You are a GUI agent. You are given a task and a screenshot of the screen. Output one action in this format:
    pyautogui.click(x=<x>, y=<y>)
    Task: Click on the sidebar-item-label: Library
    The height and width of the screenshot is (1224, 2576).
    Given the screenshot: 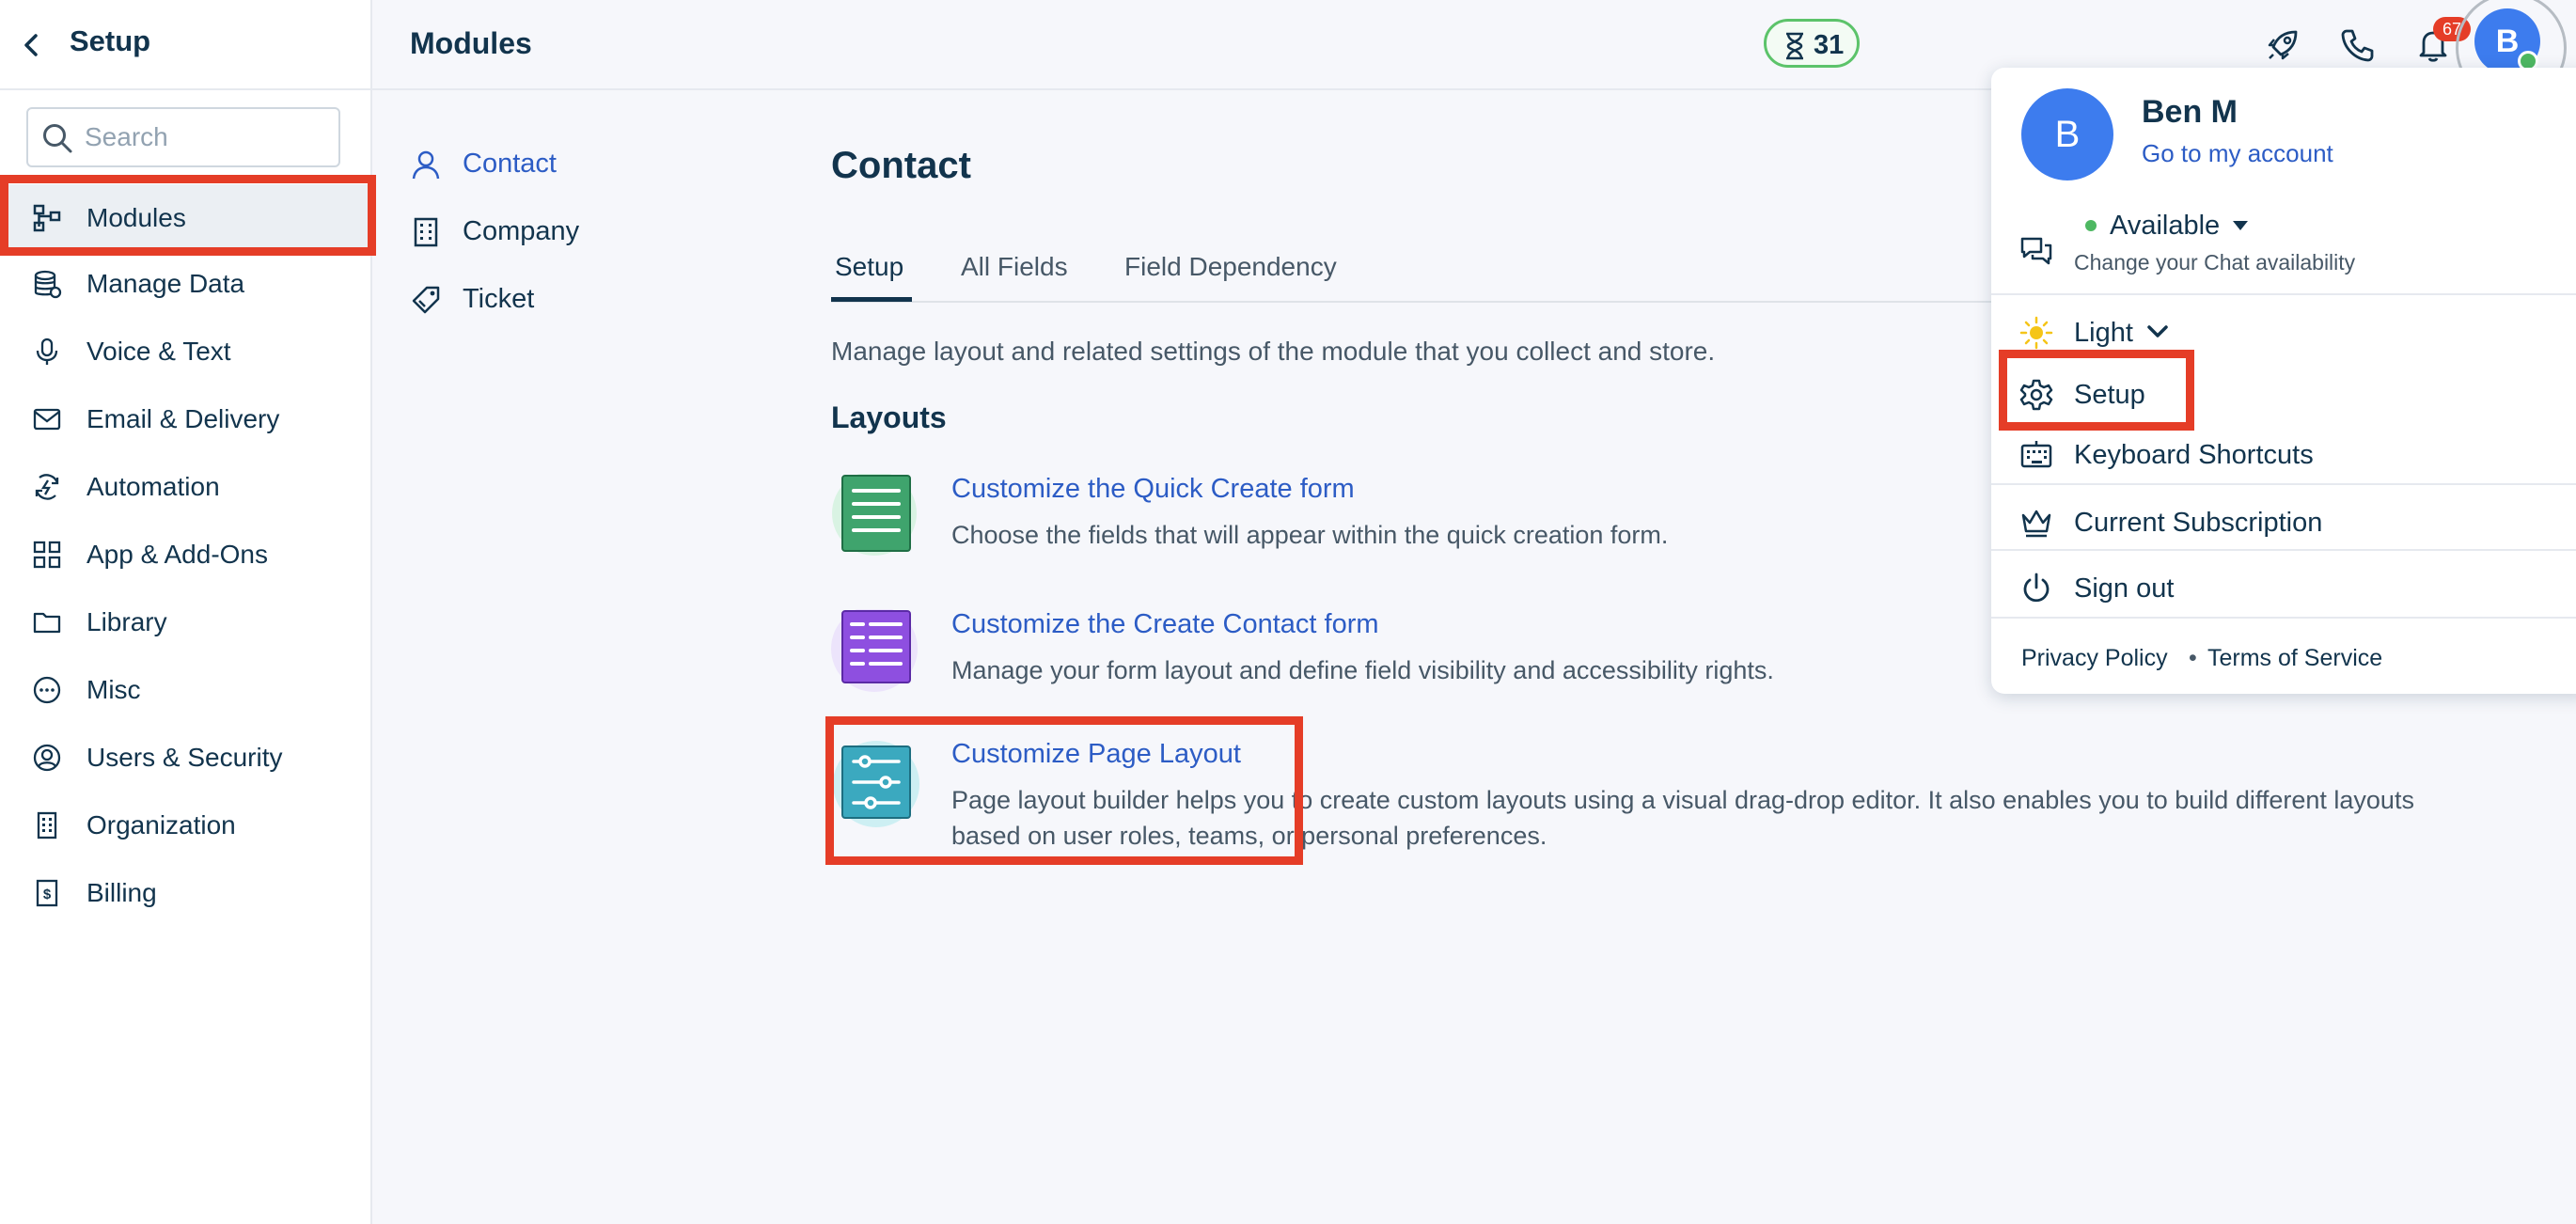 What is the action you would take?
    pyautogui.click(x=127, y=621)
    